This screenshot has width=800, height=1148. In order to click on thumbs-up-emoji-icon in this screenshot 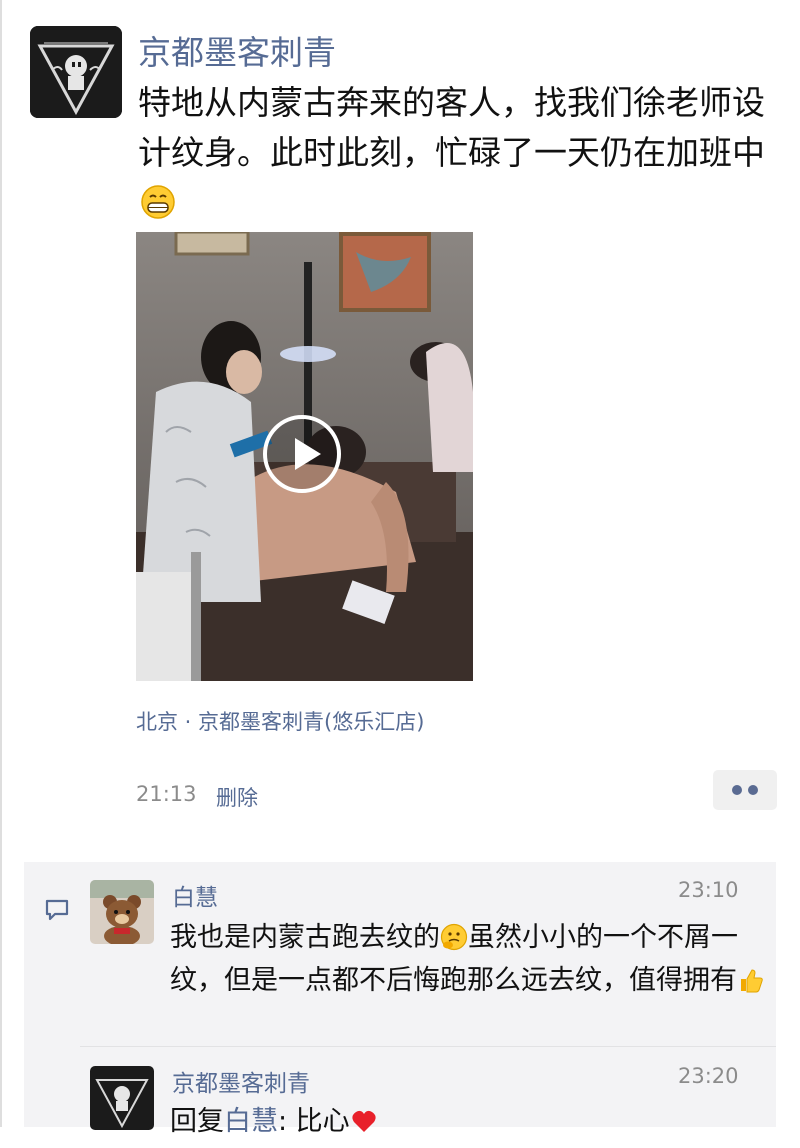, I will do `click(751, 978)`.